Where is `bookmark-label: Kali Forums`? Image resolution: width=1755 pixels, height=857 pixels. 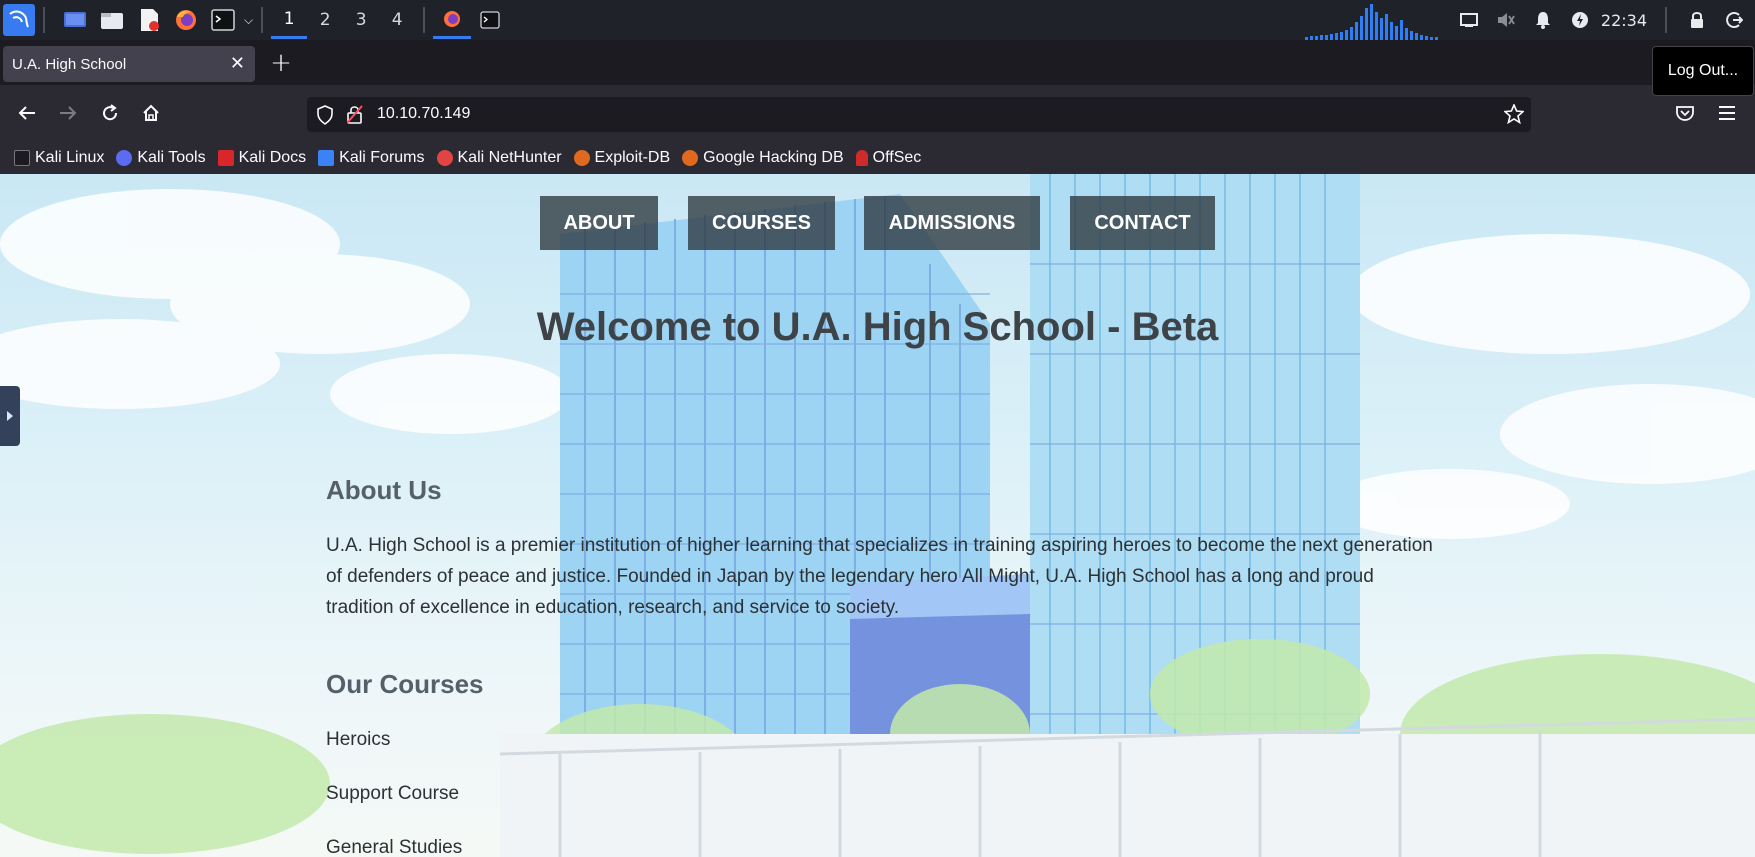
bookmark-label: Kali Forums is located at coordinates (382, 157).